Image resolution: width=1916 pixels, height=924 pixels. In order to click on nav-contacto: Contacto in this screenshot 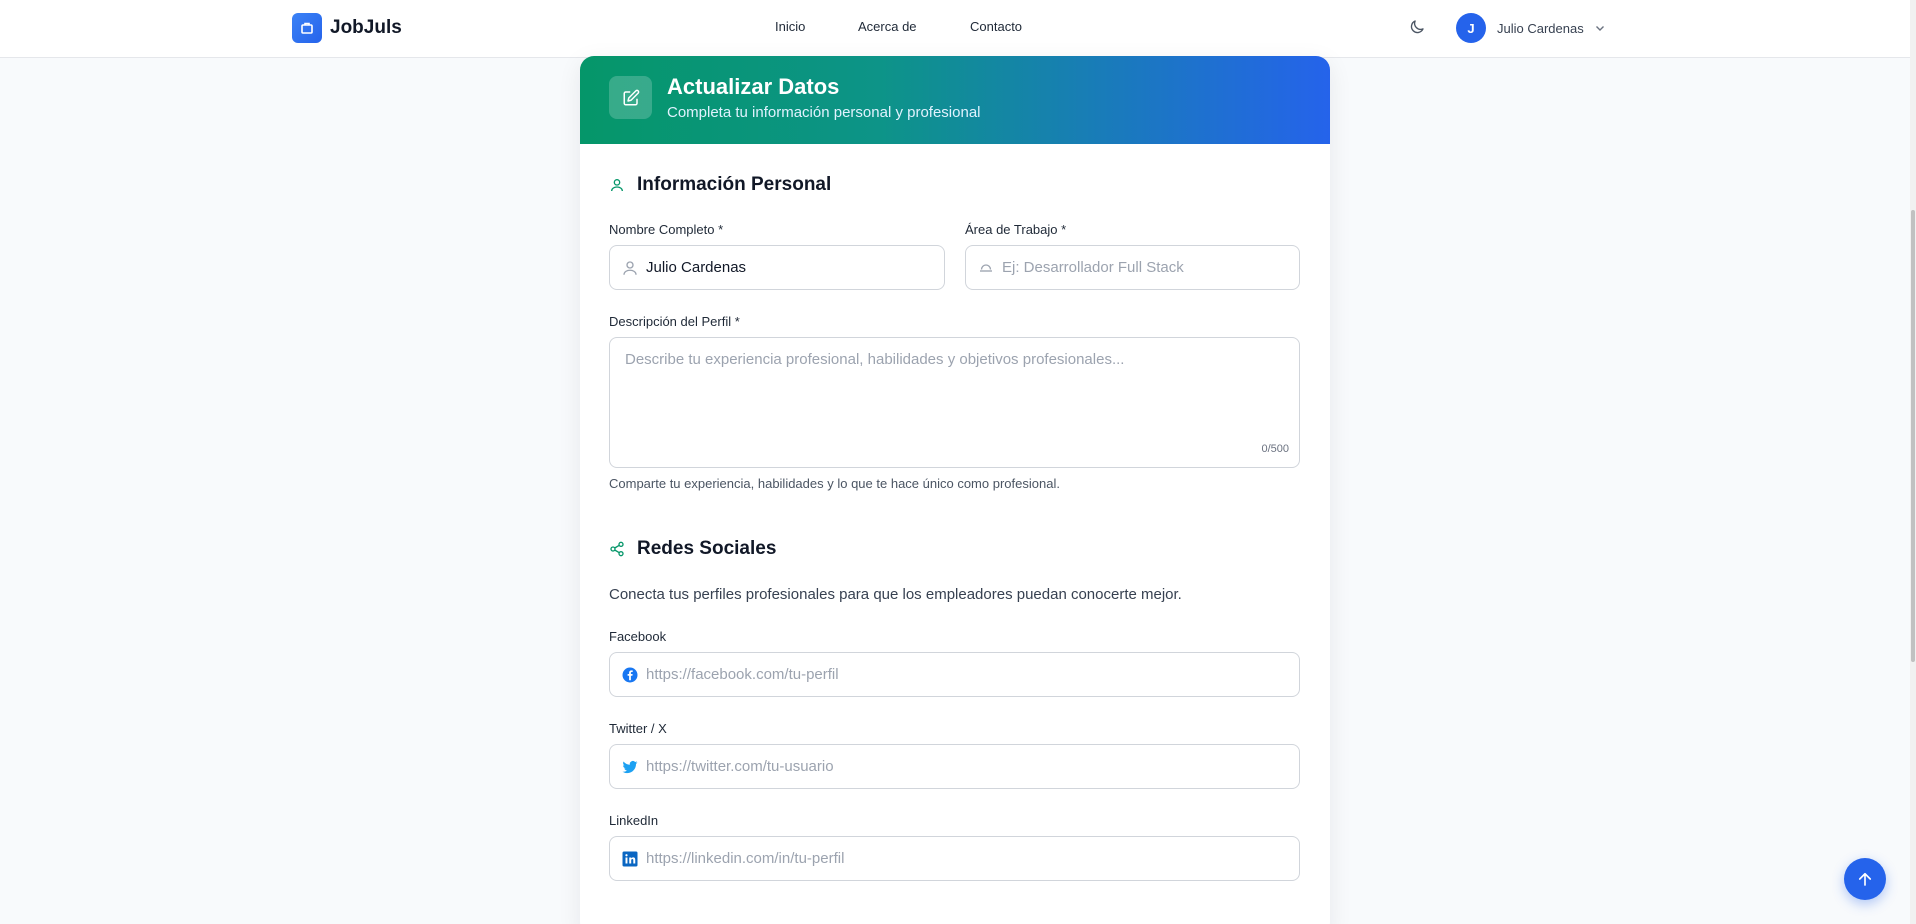, I will do `click(996, 26)`.